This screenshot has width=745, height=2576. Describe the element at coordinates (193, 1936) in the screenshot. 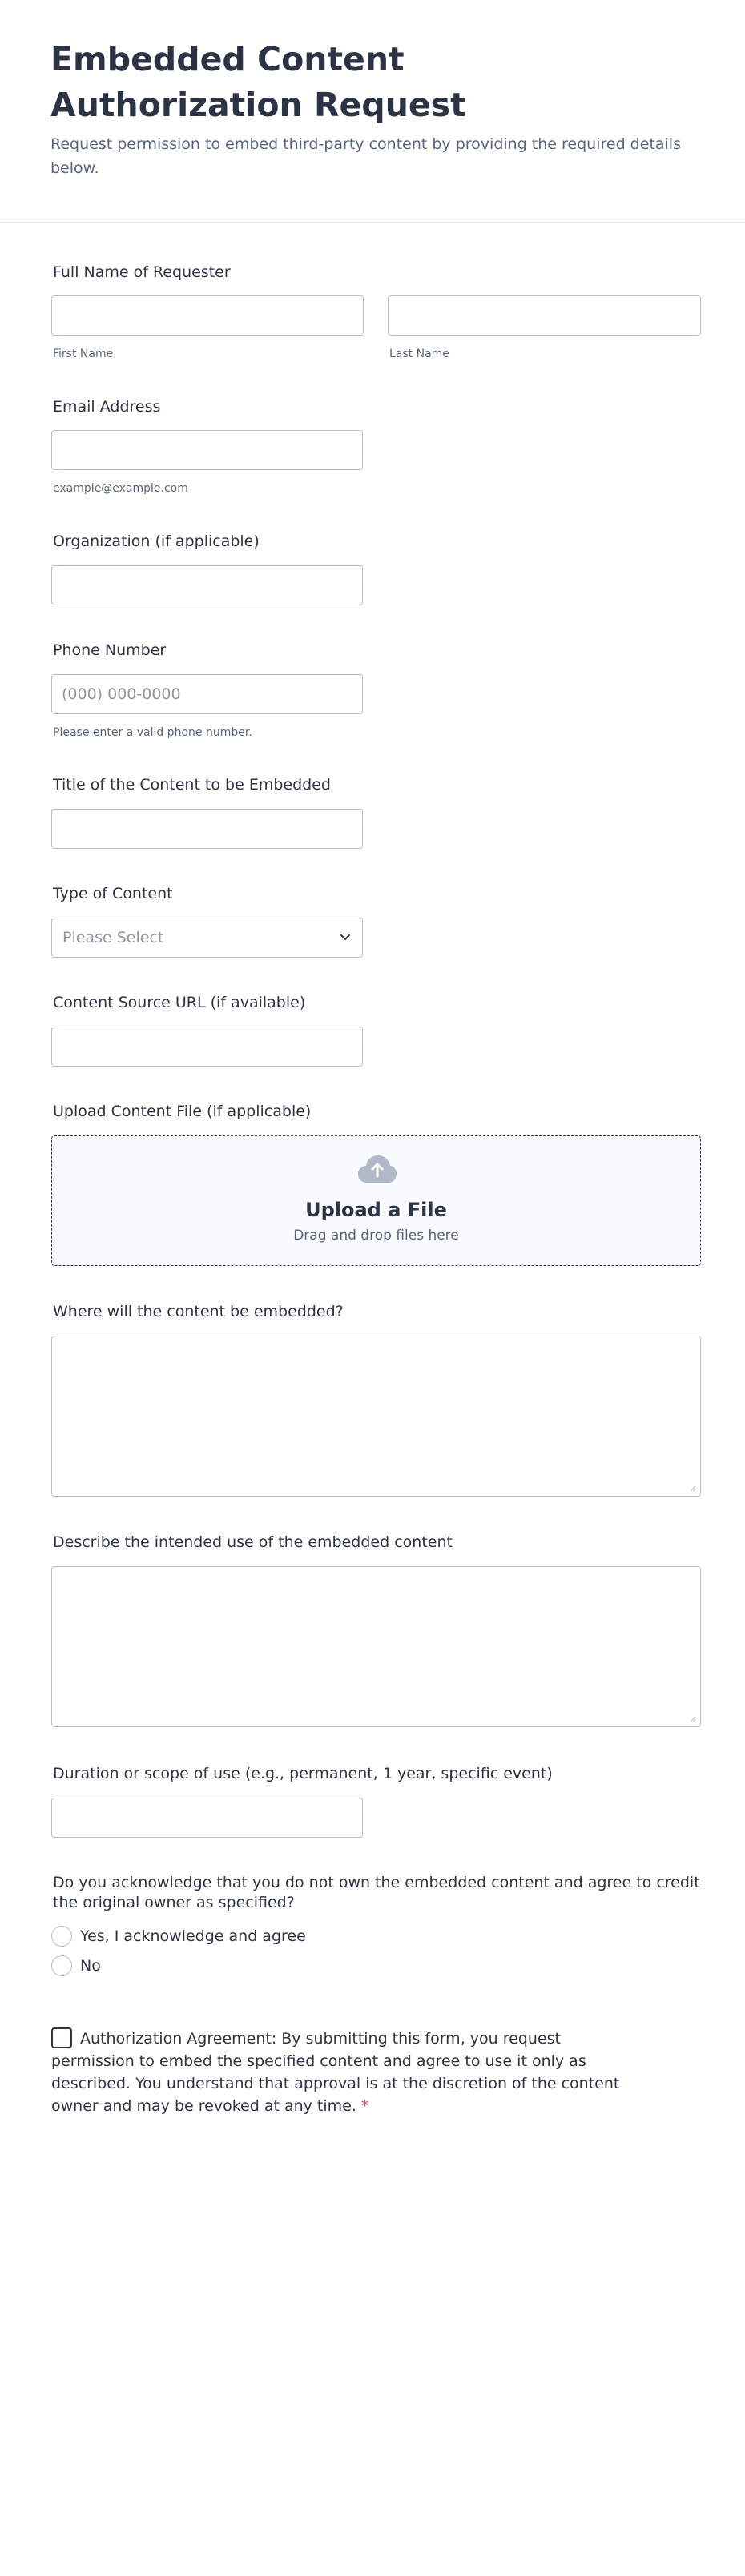

I see `radio-label-yes: Yes, I acknowledge and agree` at that location.